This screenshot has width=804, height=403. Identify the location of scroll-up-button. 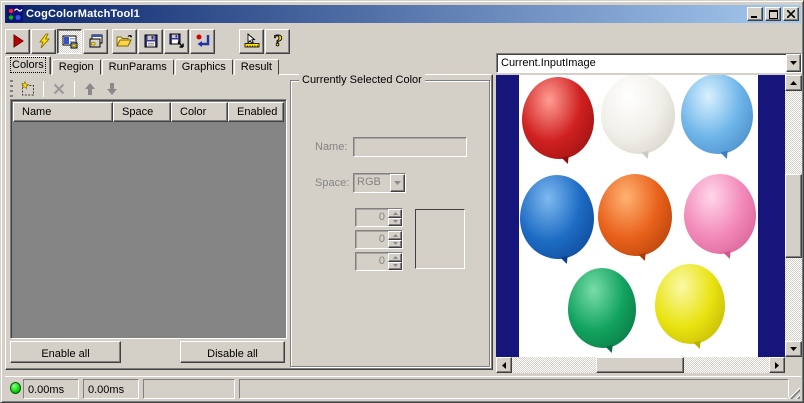
(793, 83).